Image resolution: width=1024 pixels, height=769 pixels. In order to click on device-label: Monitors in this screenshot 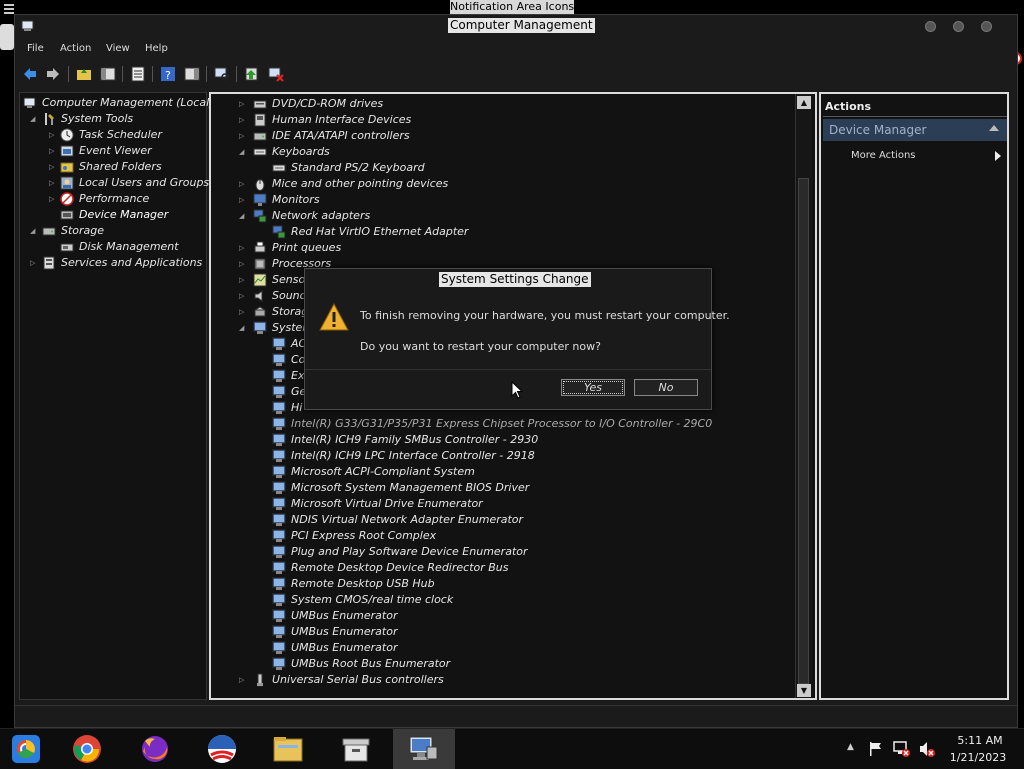, I will do `click(296, 199)`.